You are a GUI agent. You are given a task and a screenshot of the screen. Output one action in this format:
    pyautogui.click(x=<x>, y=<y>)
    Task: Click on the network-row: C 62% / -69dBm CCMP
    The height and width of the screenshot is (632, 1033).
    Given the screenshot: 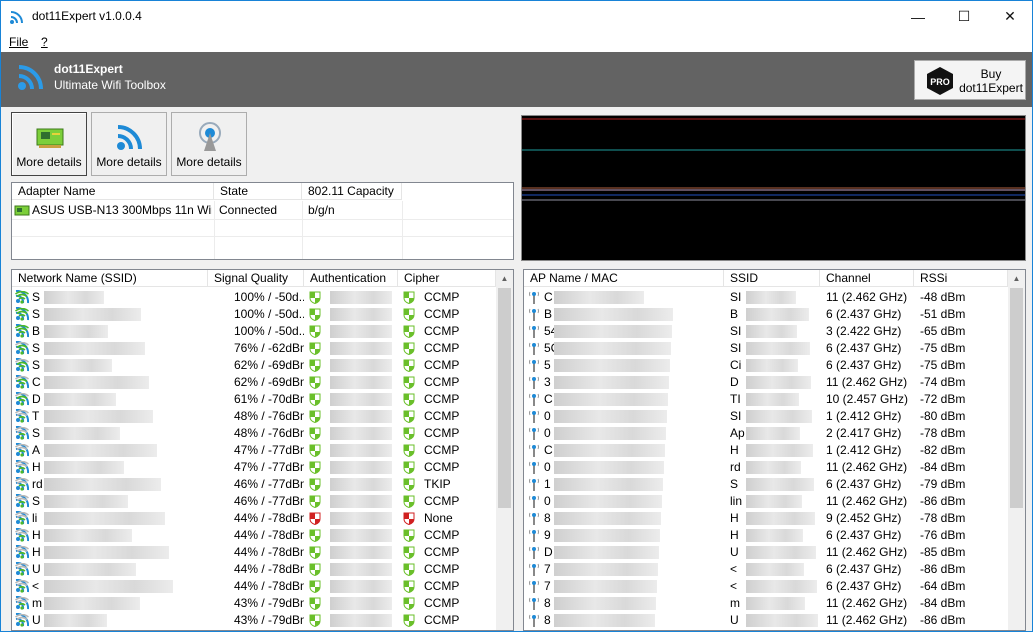 What is the action you would take?
    pyautogui.click(x=262, y=382)
    